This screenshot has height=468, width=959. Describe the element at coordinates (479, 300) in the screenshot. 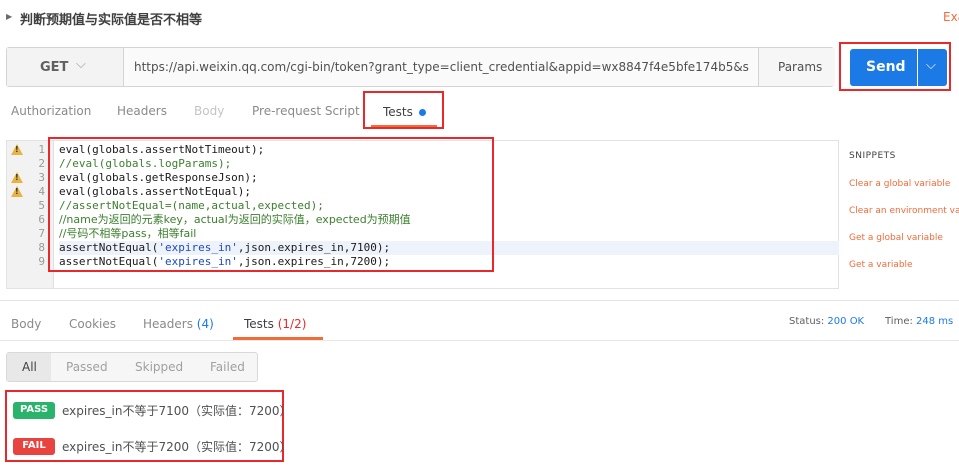

I see `section-divider` at that location.